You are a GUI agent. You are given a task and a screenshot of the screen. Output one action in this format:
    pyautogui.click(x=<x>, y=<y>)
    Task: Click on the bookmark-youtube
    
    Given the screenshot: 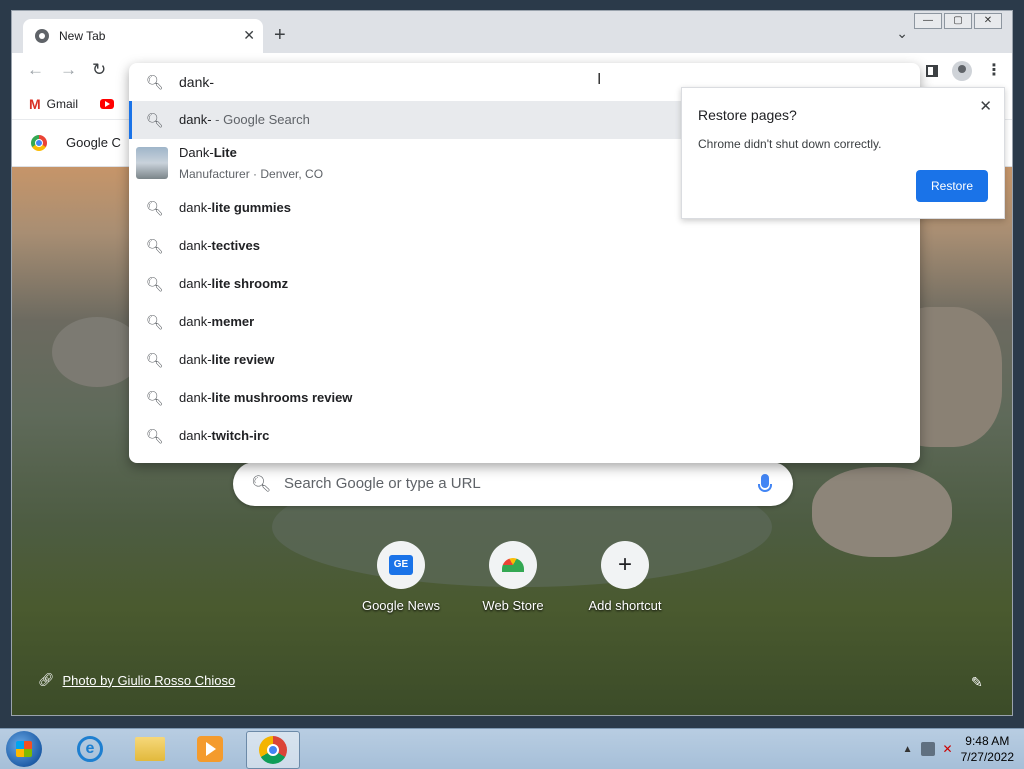 What is the action you would take?
    pyautogui.click(x=107, y=104)
    